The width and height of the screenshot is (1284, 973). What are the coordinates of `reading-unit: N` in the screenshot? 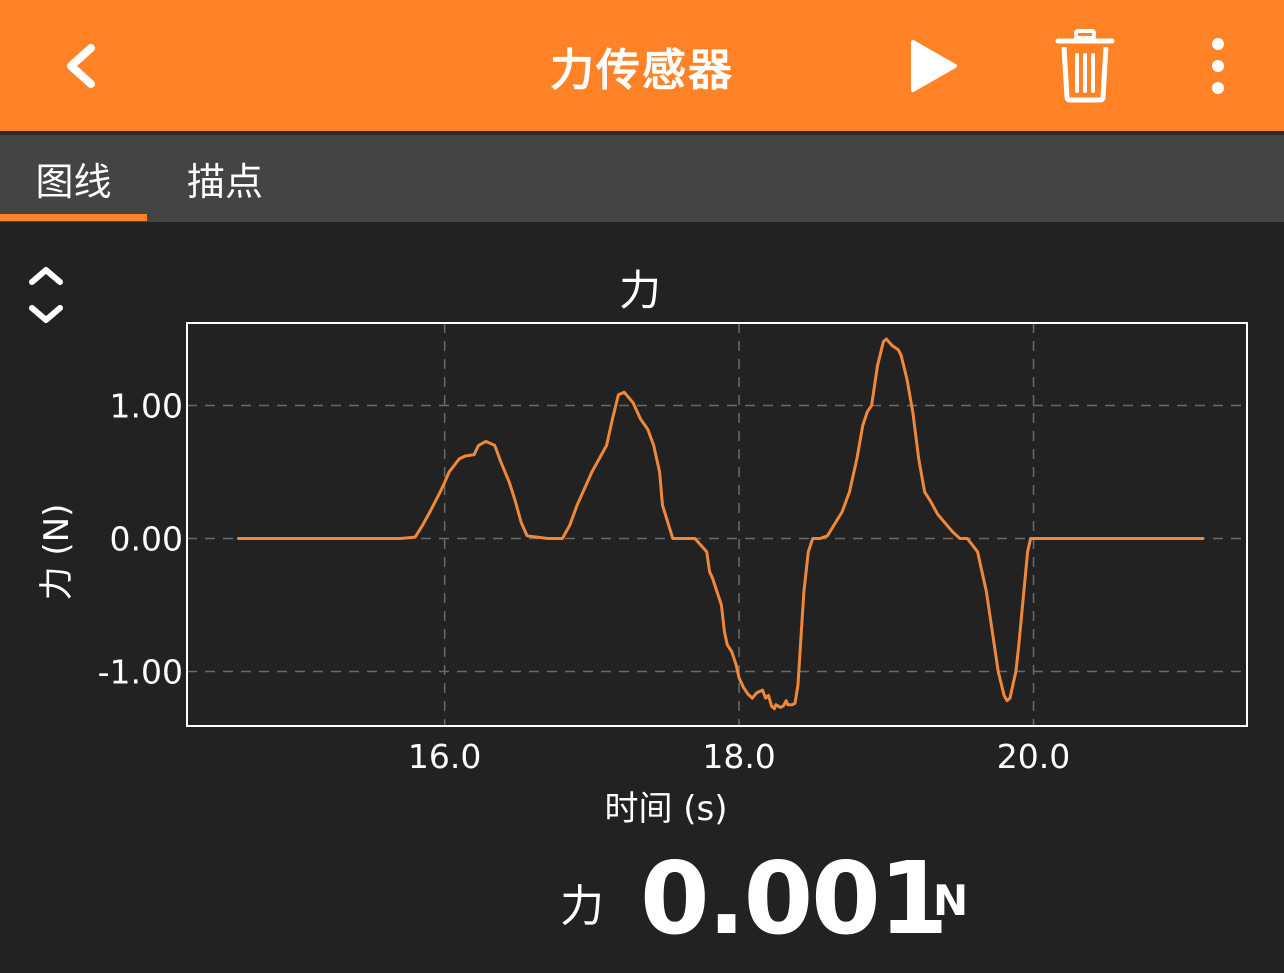 It's located at (951, 900).